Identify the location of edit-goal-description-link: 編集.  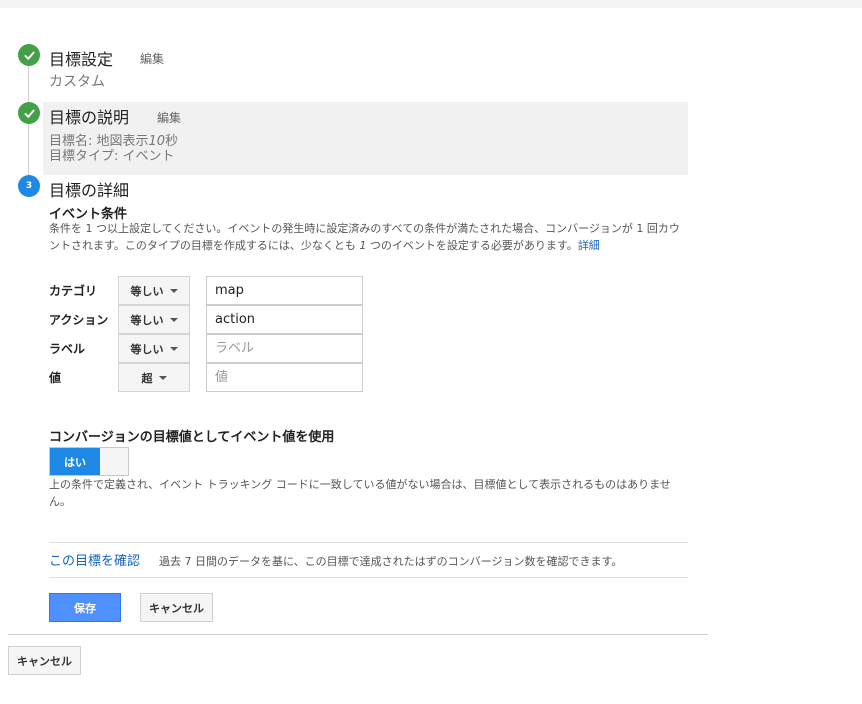
(169, 117).